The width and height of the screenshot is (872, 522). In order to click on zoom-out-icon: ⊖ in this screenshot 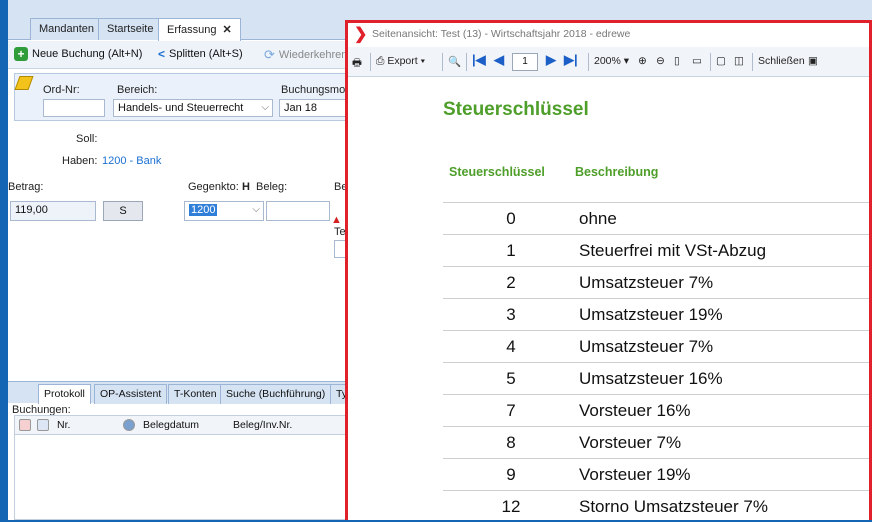, I will do `click(660, 61)`.